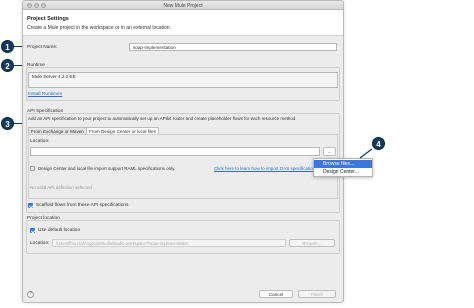 This screenshot has width=474, height=308. What do you see at coordinates (40, 141) in the screenshot?
I see `api-location-label: Location:` at bounding box center [40, 141].